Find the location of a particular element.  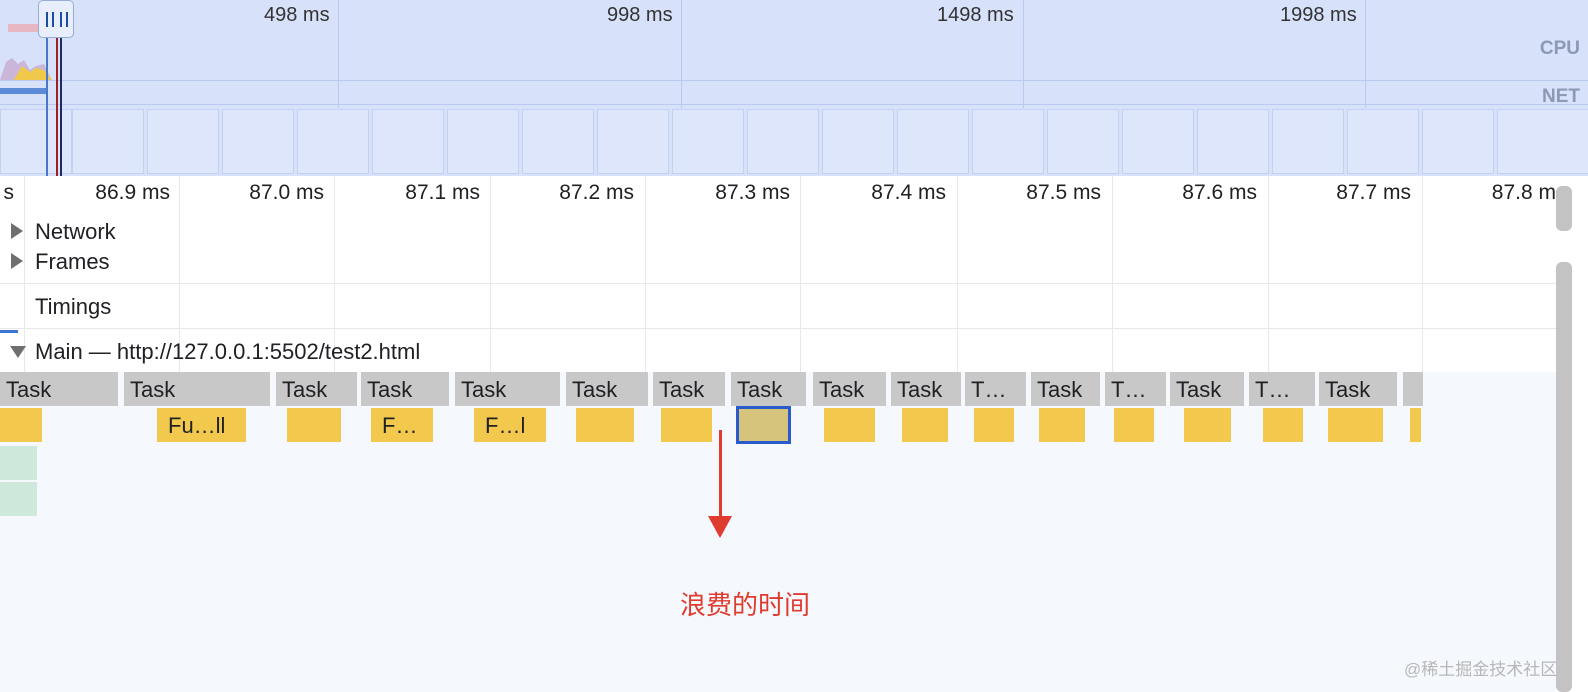

task-block is located at coordinates (1413, 389).